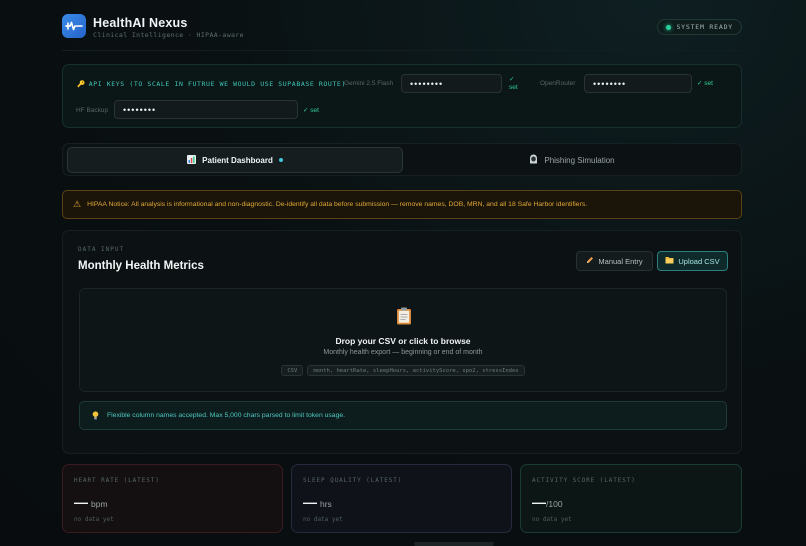 This screenshot has height=546, width=806. I want to click on tab-patient-dashboard: Patient Dashboard, so click(235, 160).